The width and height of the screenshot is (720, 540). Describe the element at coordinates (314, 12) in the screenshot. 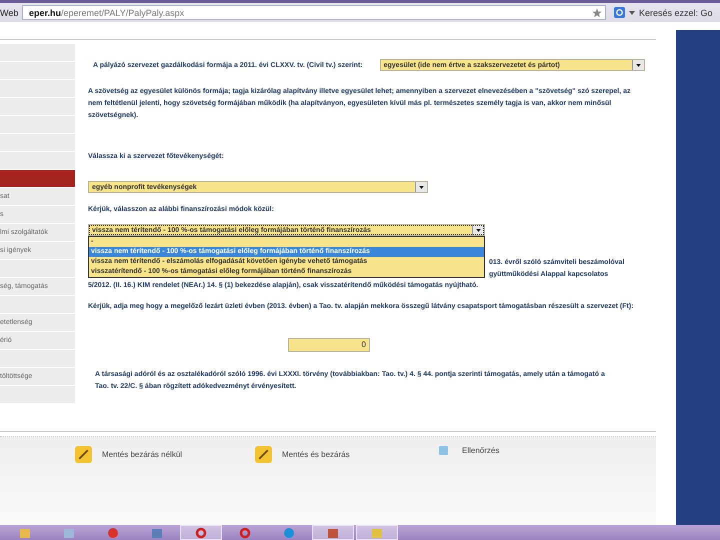

I see `address-bar: eper.hu/eperemet/PALY/PalyPaly.aspx` at that location.